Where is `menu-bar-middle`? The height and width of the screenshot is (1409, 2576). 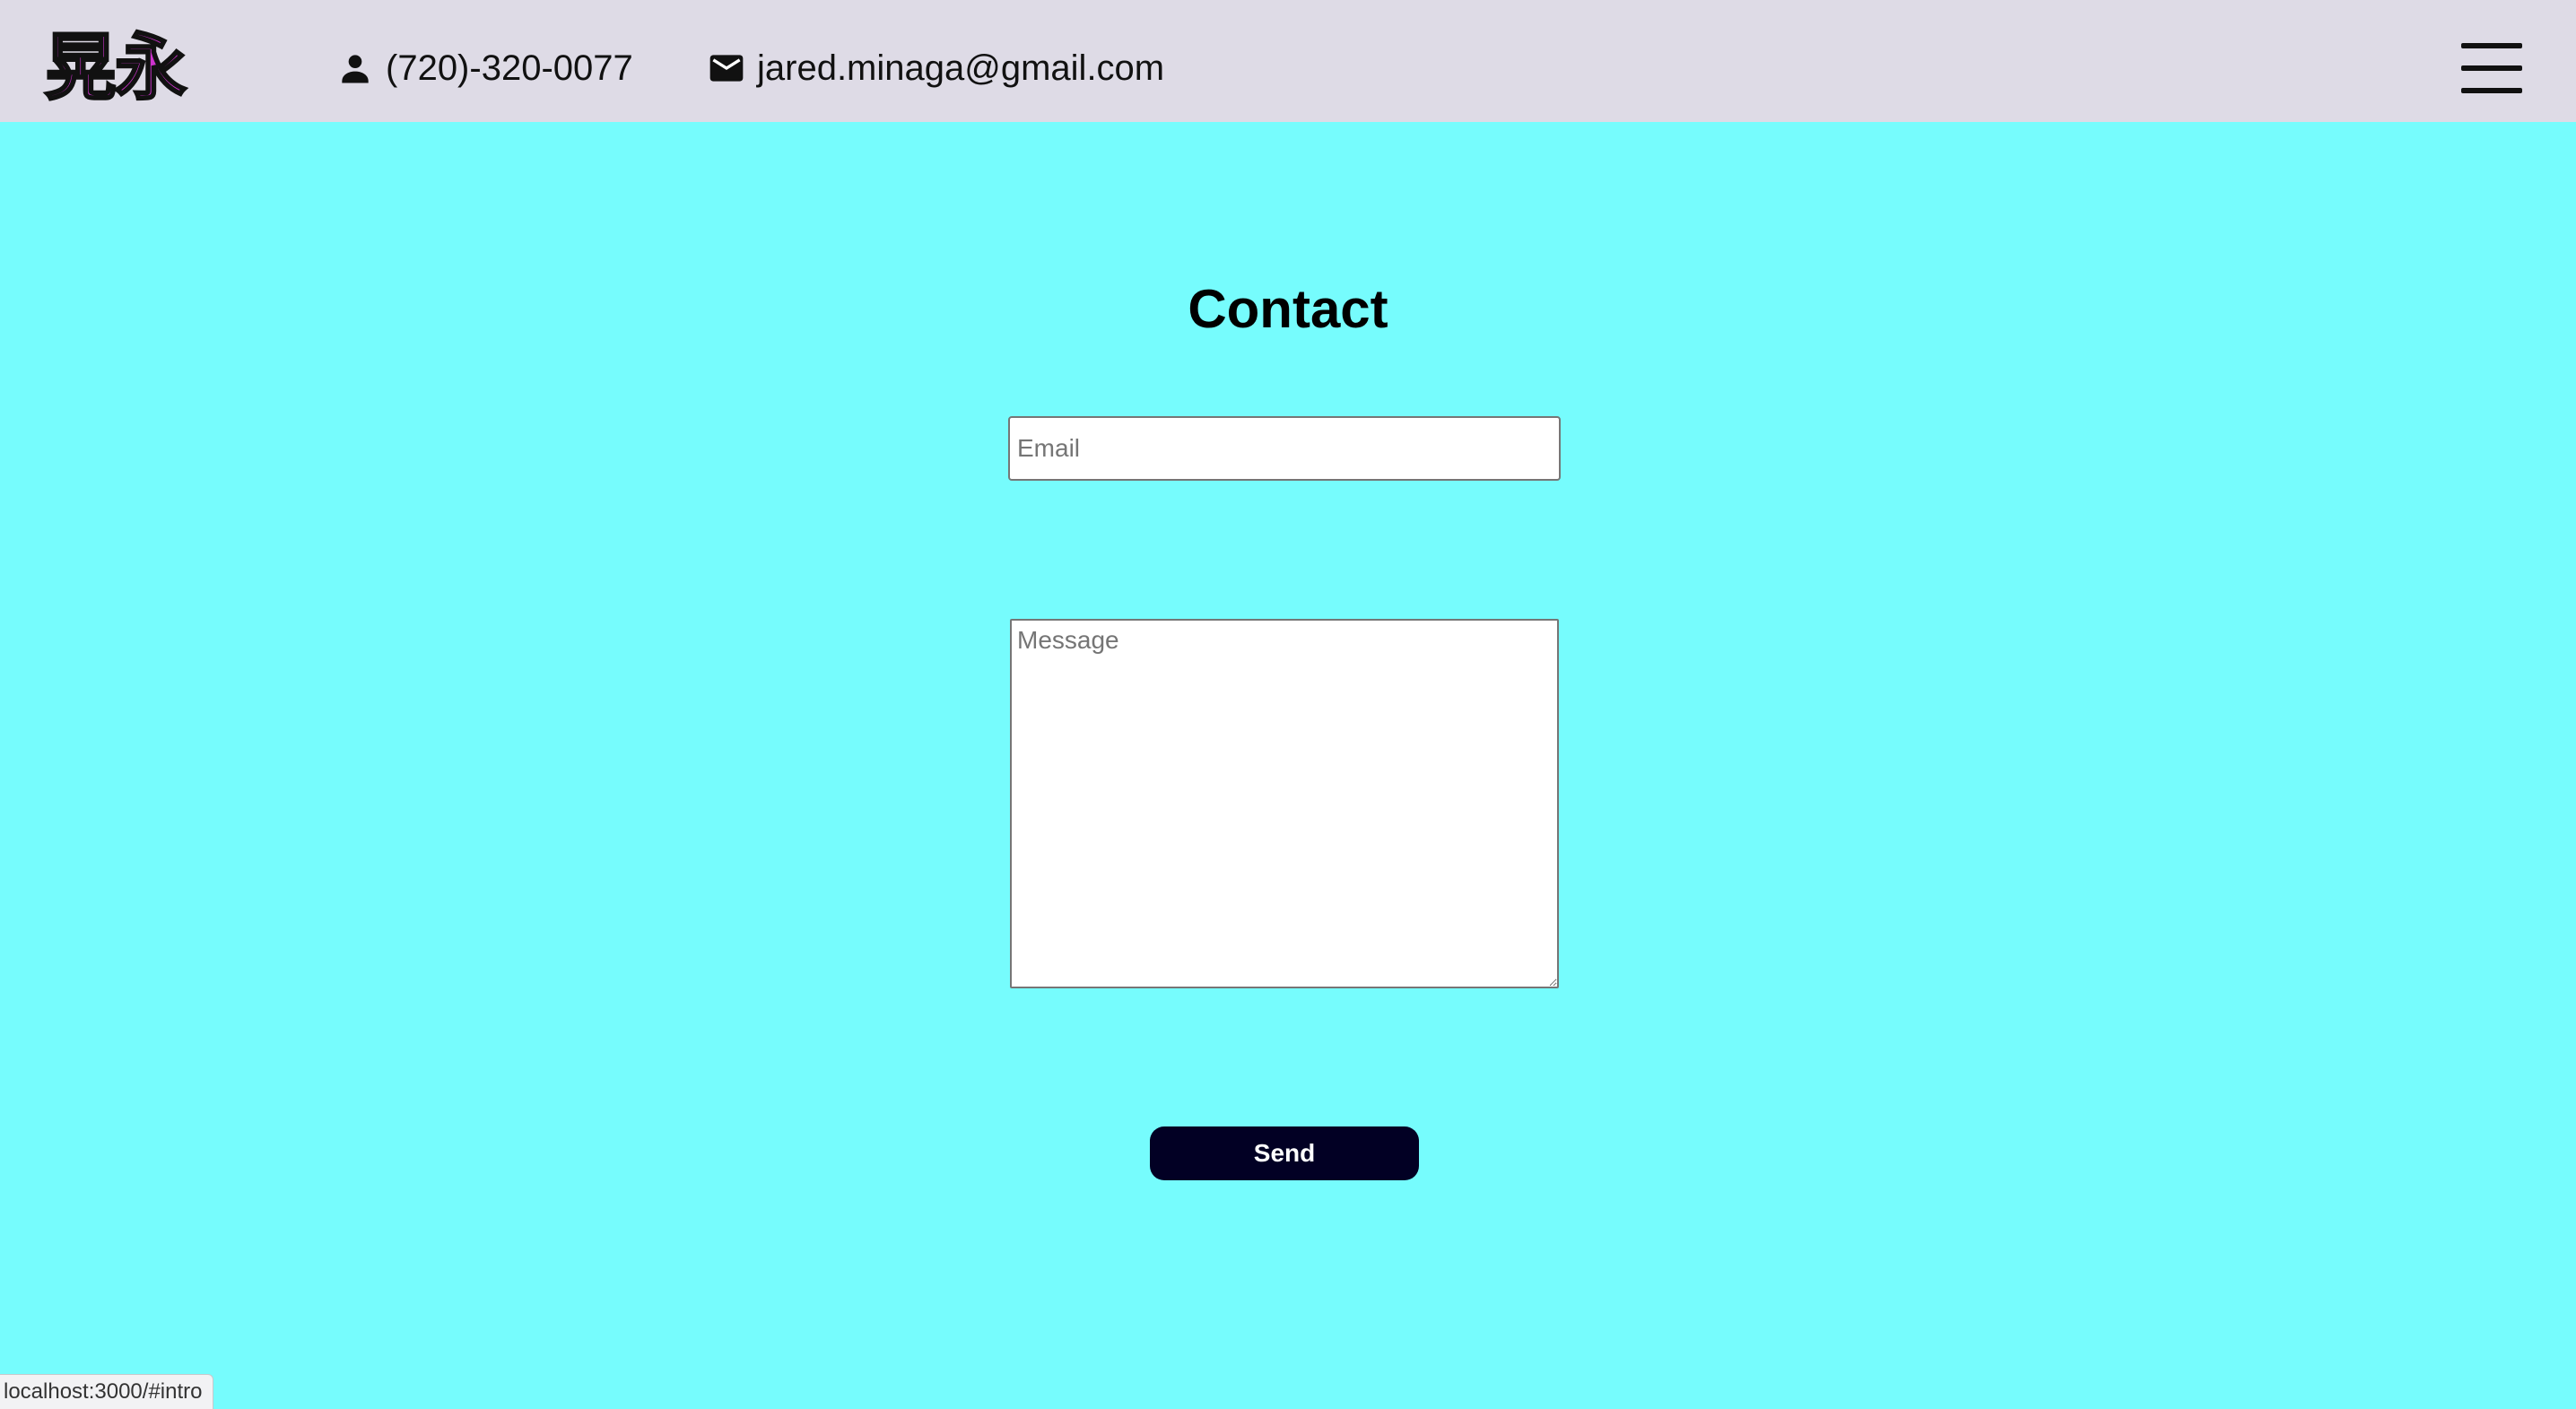 menu-bar-middle is located at coordinates (2491, 68).